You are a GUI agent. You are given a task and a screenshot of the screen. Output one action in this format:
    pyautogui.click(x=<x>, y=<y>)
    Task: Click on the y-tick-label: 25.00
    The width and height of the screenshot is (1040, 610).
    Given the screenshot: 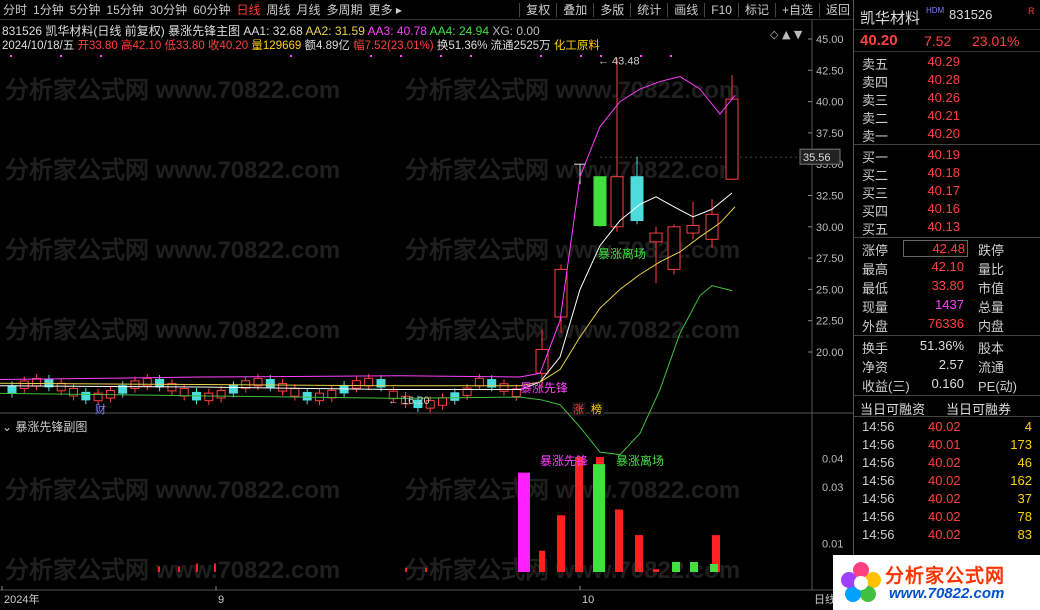 What is the action you would take?
    pyautogui.click(x=830, y=290)
    